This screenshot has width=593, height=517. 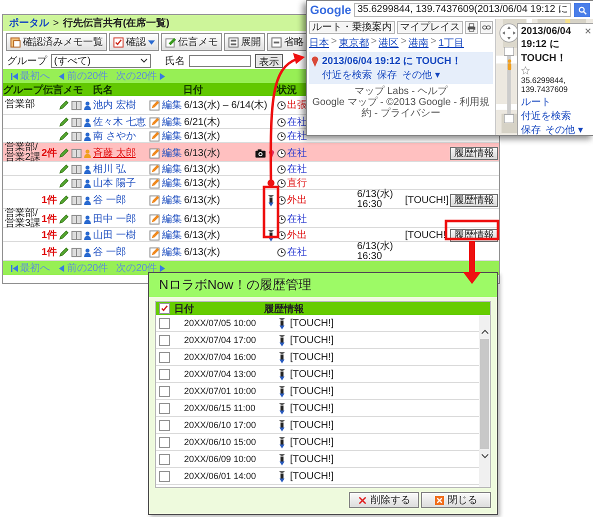 What do you see at coordinates (271, 235) in the screenshot?
I see `tack-icon` at bounding box center [271, 235].